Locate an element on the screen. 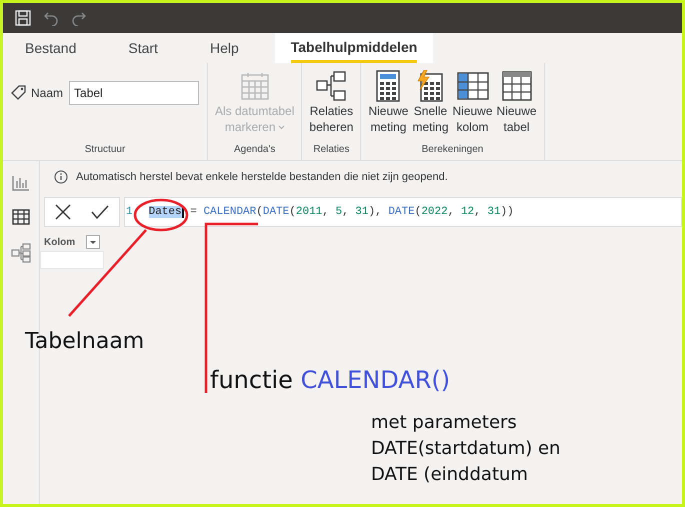 The height and width of the screenshot is (507, 685). check-icon is located at coordinates (100, 212).